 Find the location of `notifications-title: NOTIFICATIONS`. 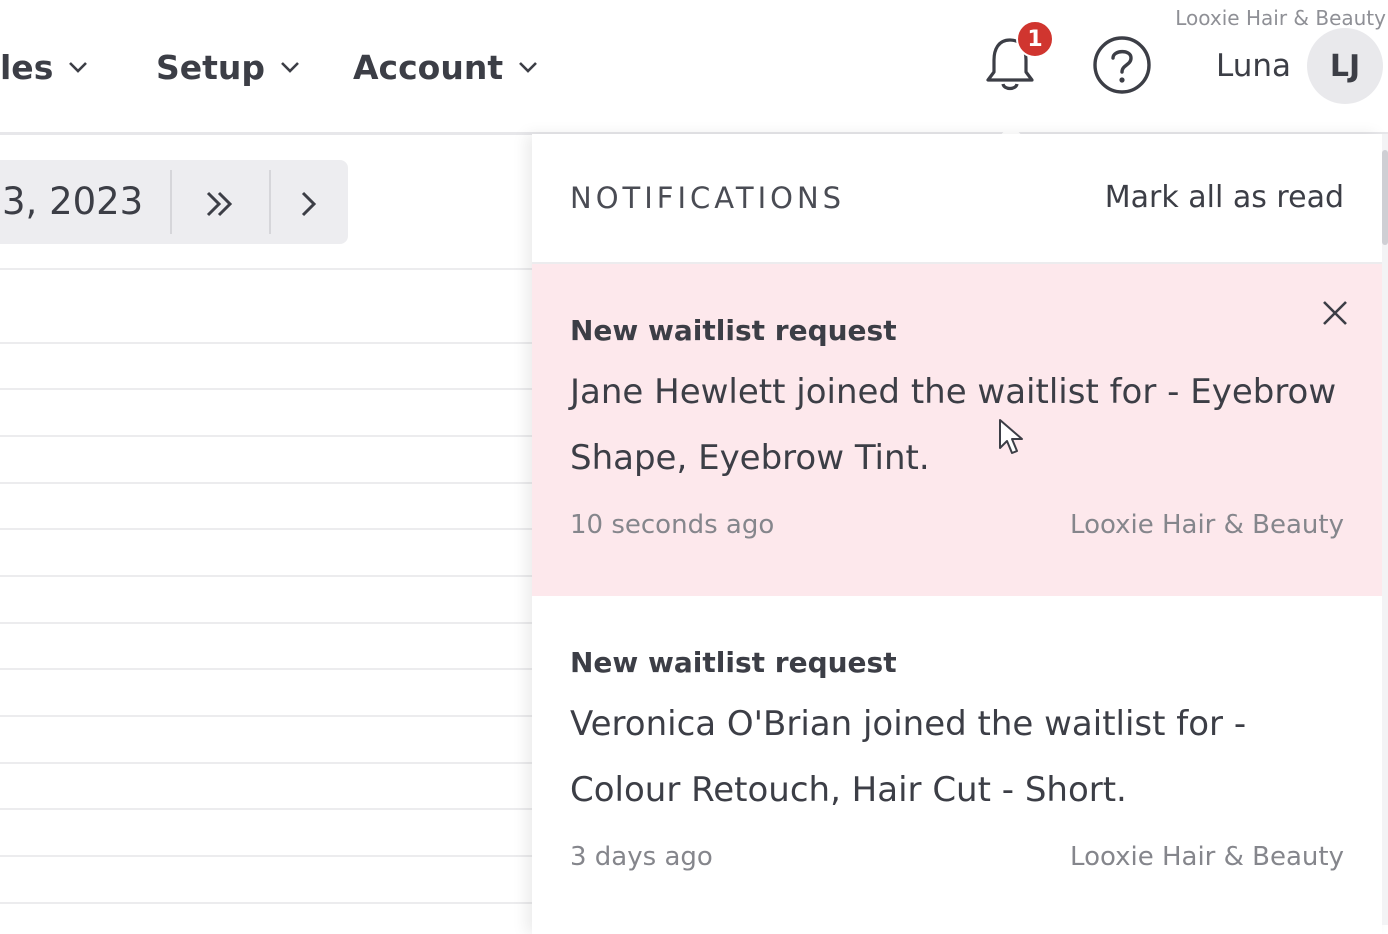

notifications-title: NOTIFICATIONS is located at coordinates (708, 198).